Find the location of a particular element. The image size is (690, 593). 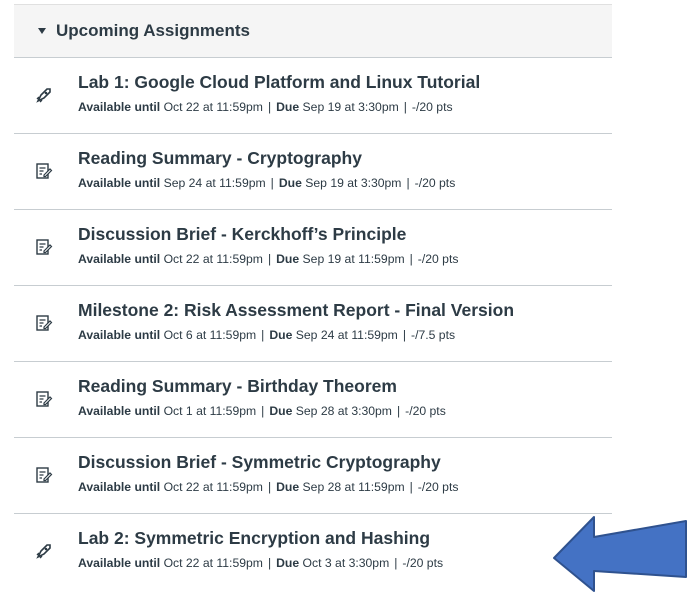

due-date: Sep 28 at 3:30pm is located at coordinates (343, 411).